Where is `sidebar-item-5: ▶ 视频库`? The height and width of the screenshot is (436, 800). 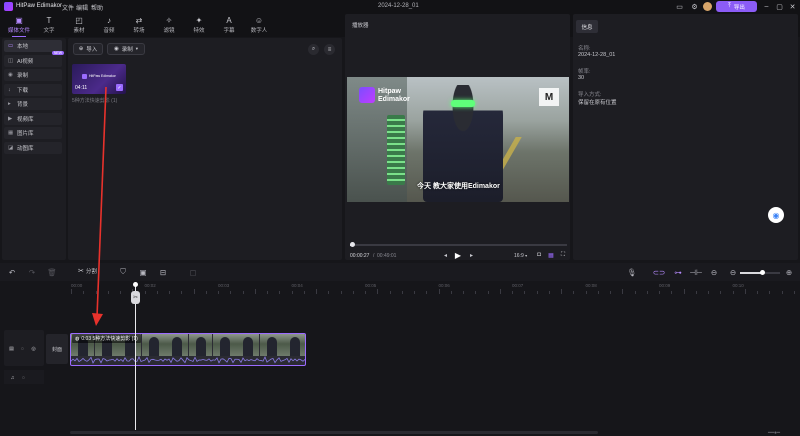
sidebar-item-5: ▶ 视频库 is located at coordinates (33, 118).